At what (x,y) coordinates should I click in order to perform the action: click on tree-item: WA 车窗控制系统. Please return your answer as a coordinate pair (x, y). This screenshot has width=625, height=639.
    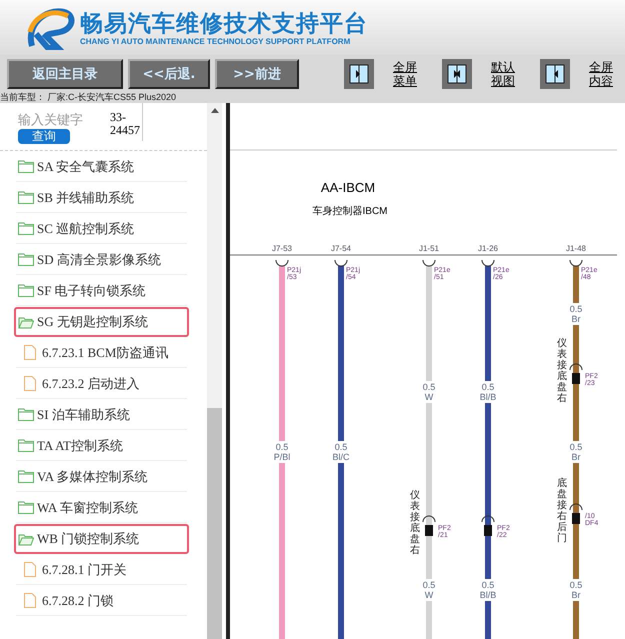
    Looking at the image, I should click on (101, 508).